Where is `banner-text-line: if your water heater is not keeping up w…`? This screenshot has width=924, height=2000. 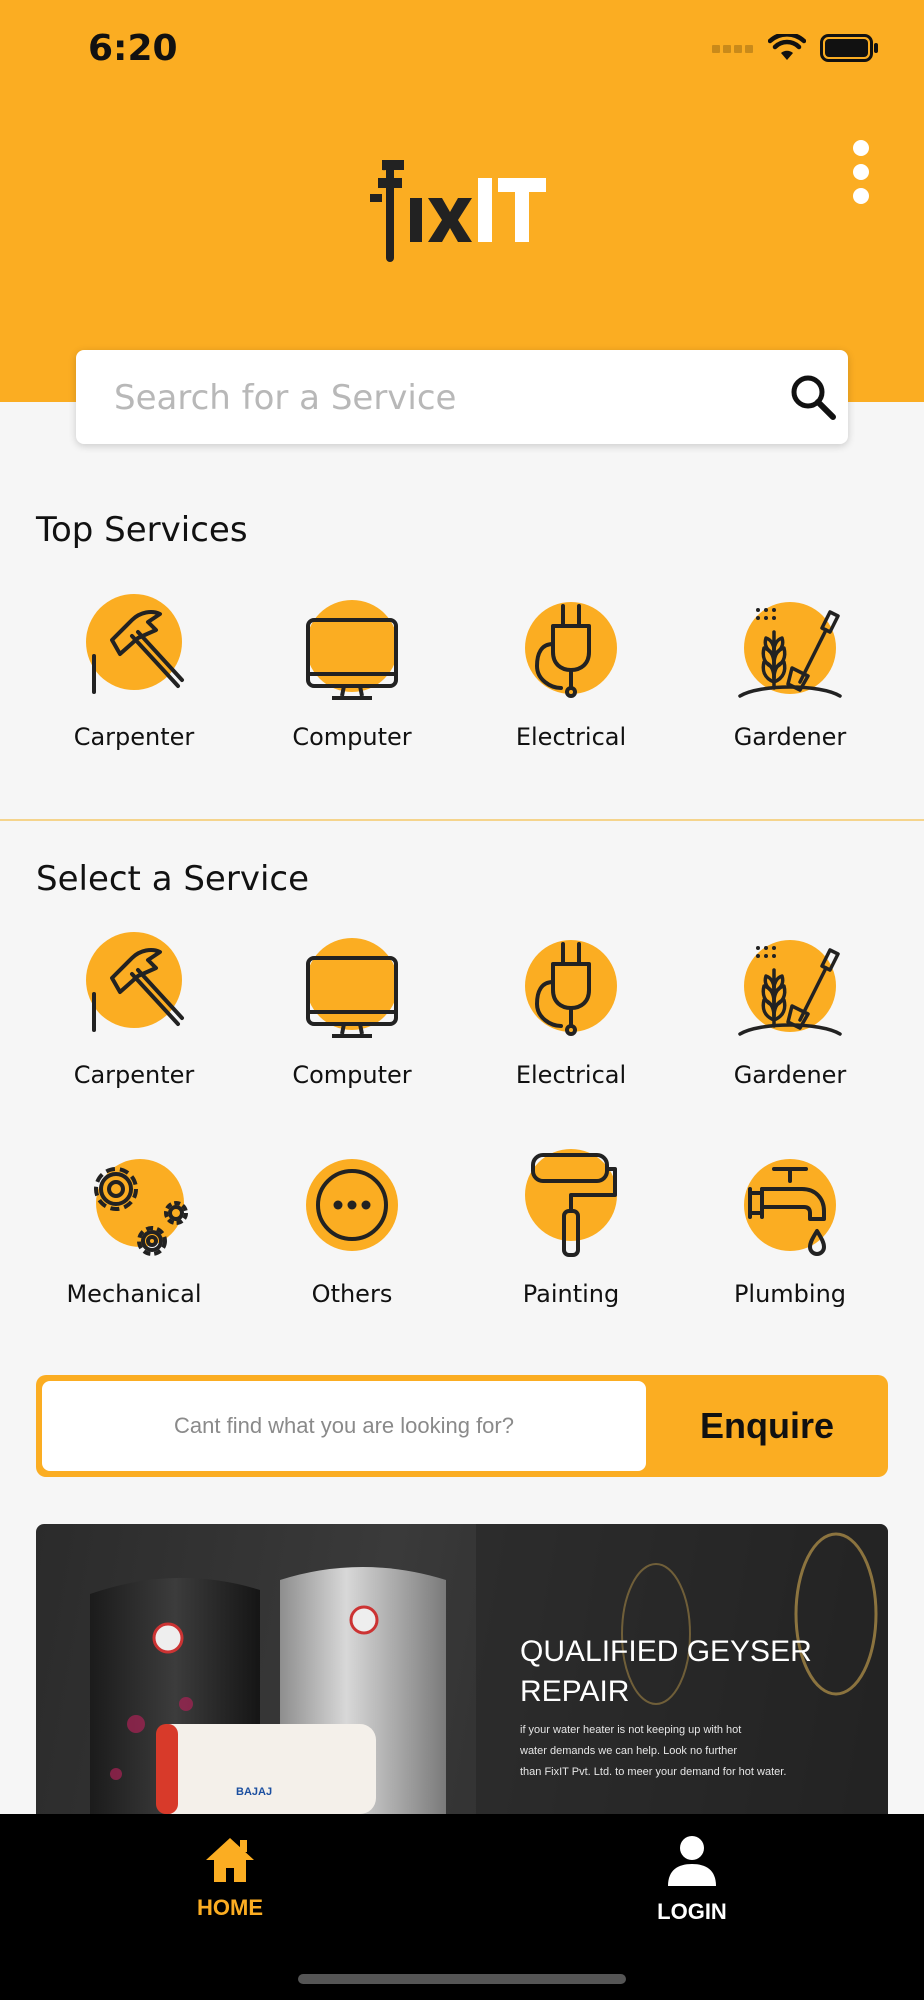 banner-text-line: if your water heater is not keeping up w… is located at coordinates (631, 1730).